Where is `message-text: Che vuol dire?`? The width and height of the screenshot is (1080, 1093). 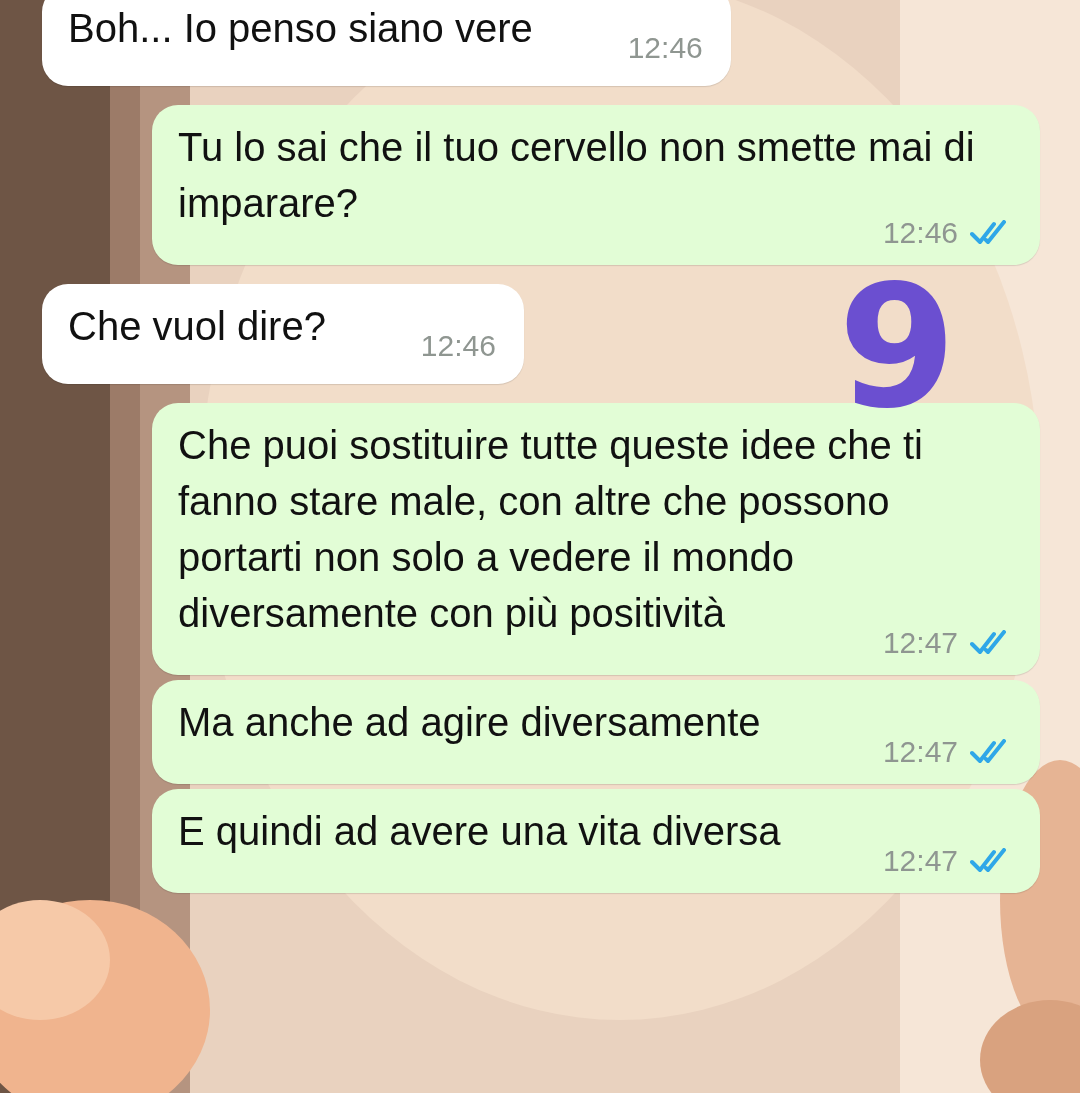
message-text: Che vuol dire? is located at coordinates (197, 326).